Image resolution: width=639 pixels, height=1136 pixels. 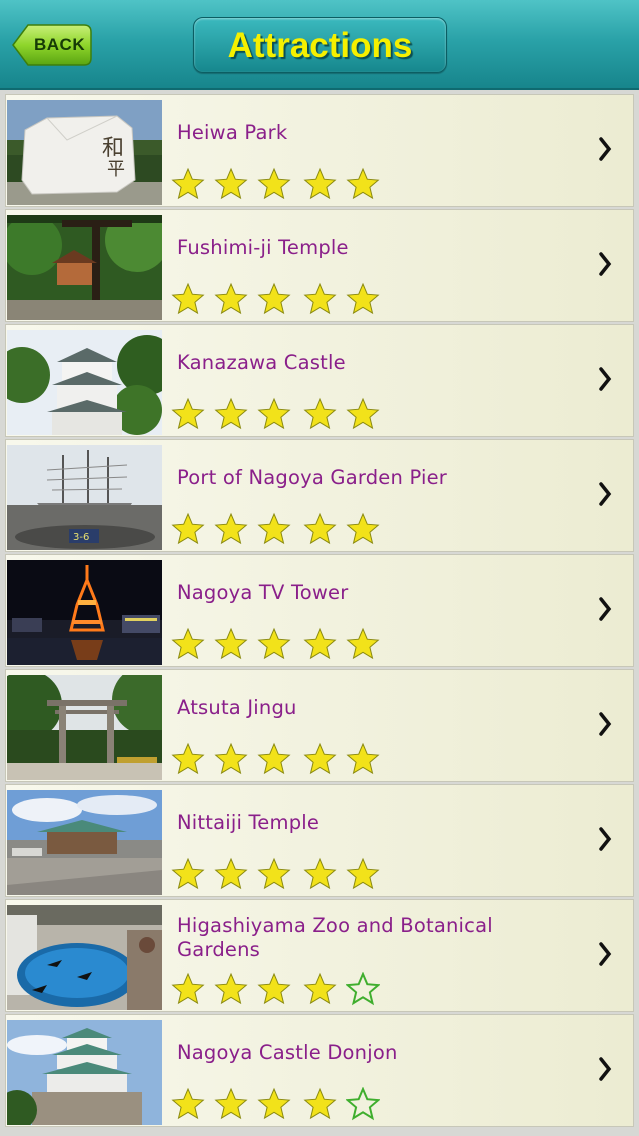 What do you see at coordinates (319, 495) in the screenshot?
I see `list-item: 3-6 Port of Nagoya Garden Pier` at bounding box center [319, 495].